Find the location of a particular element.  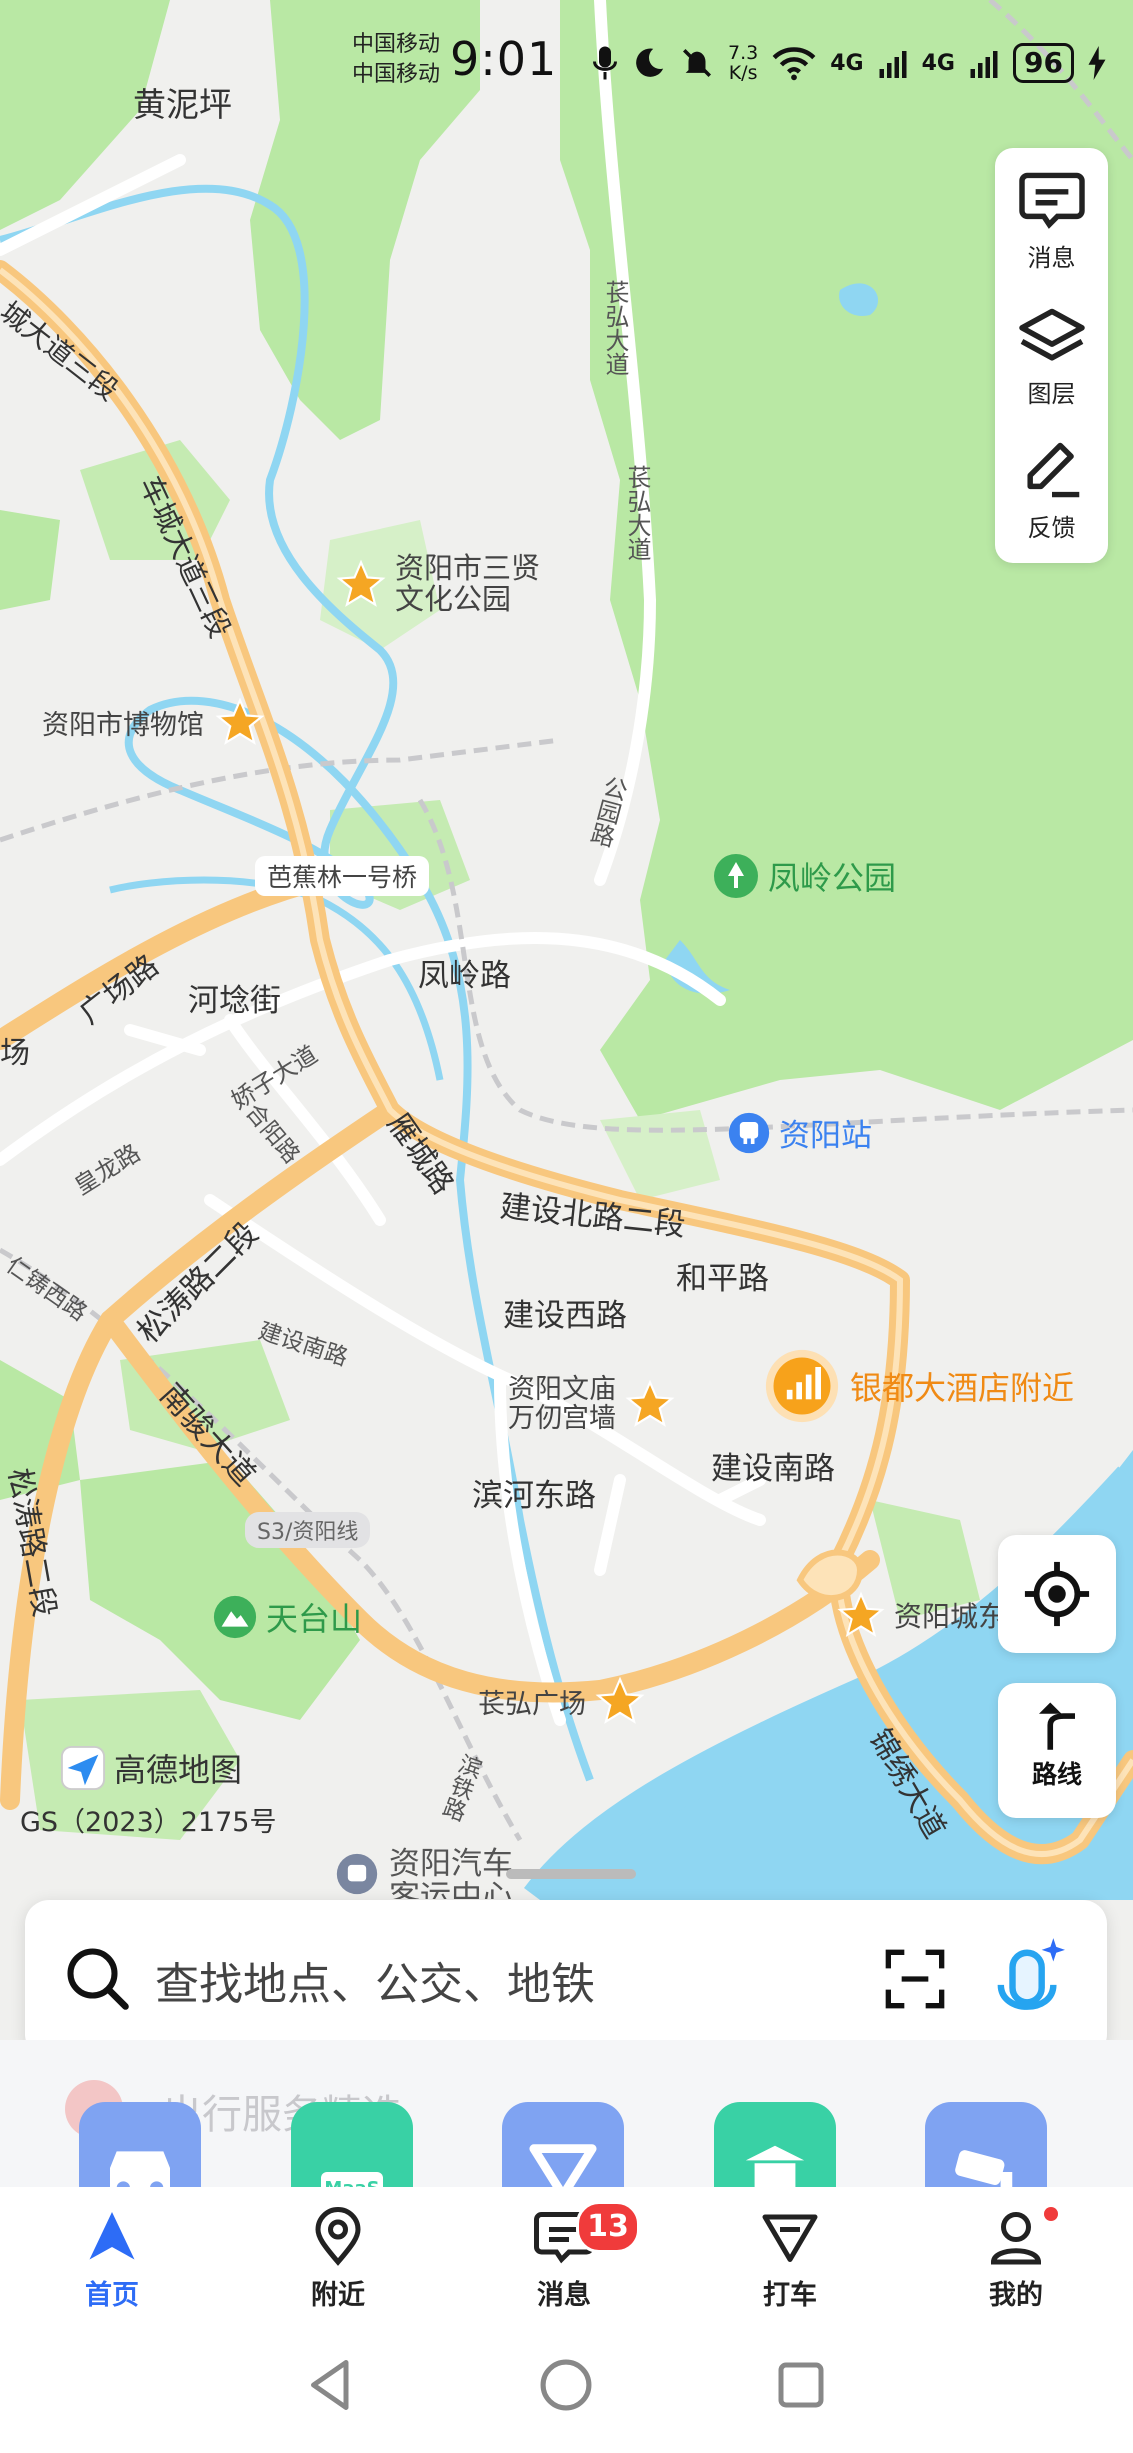

carrier-2: 中国移动 is located at coordinates (396, 74).